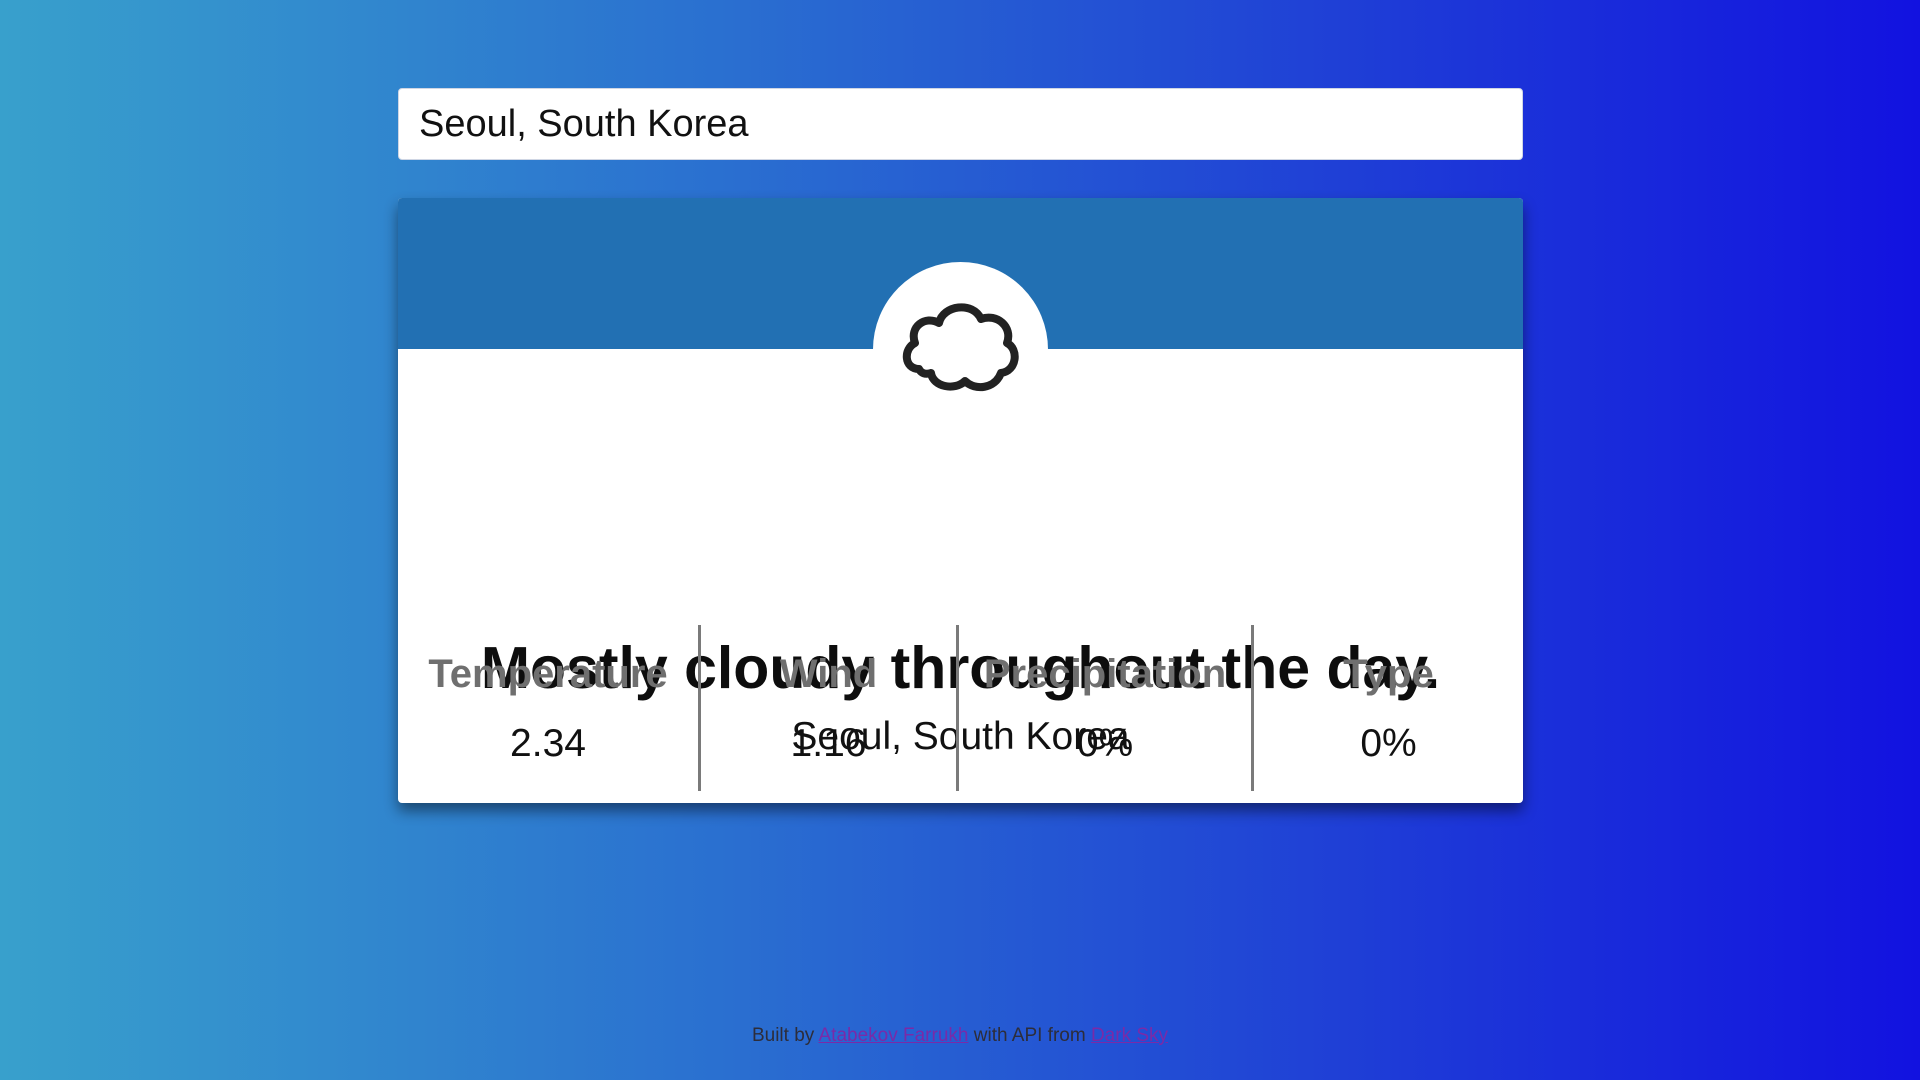 This screenshot has height=1080, width=1920. I want to click on search-container, so click(960, 124).